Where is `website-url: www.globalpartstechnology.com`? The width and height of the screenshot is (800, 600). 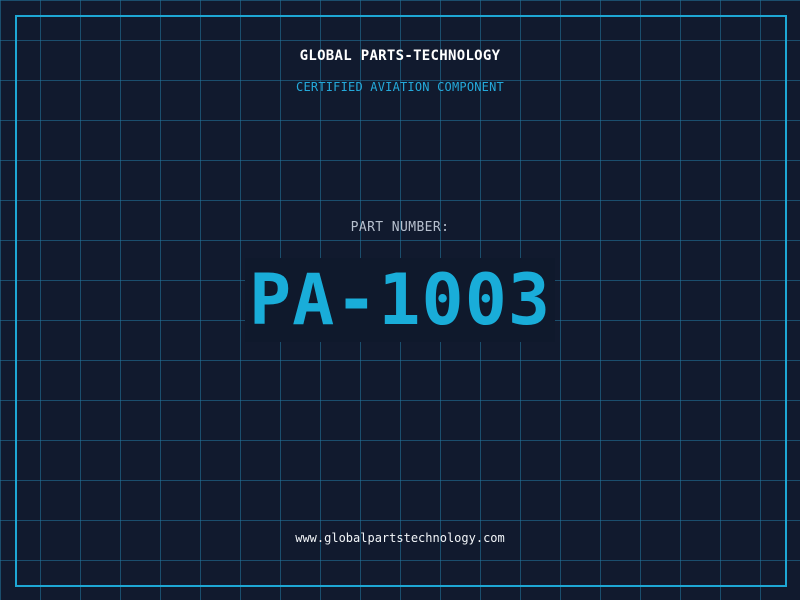
website-url: www.globalpartstechnology.com is located at coordinates (400, 538).